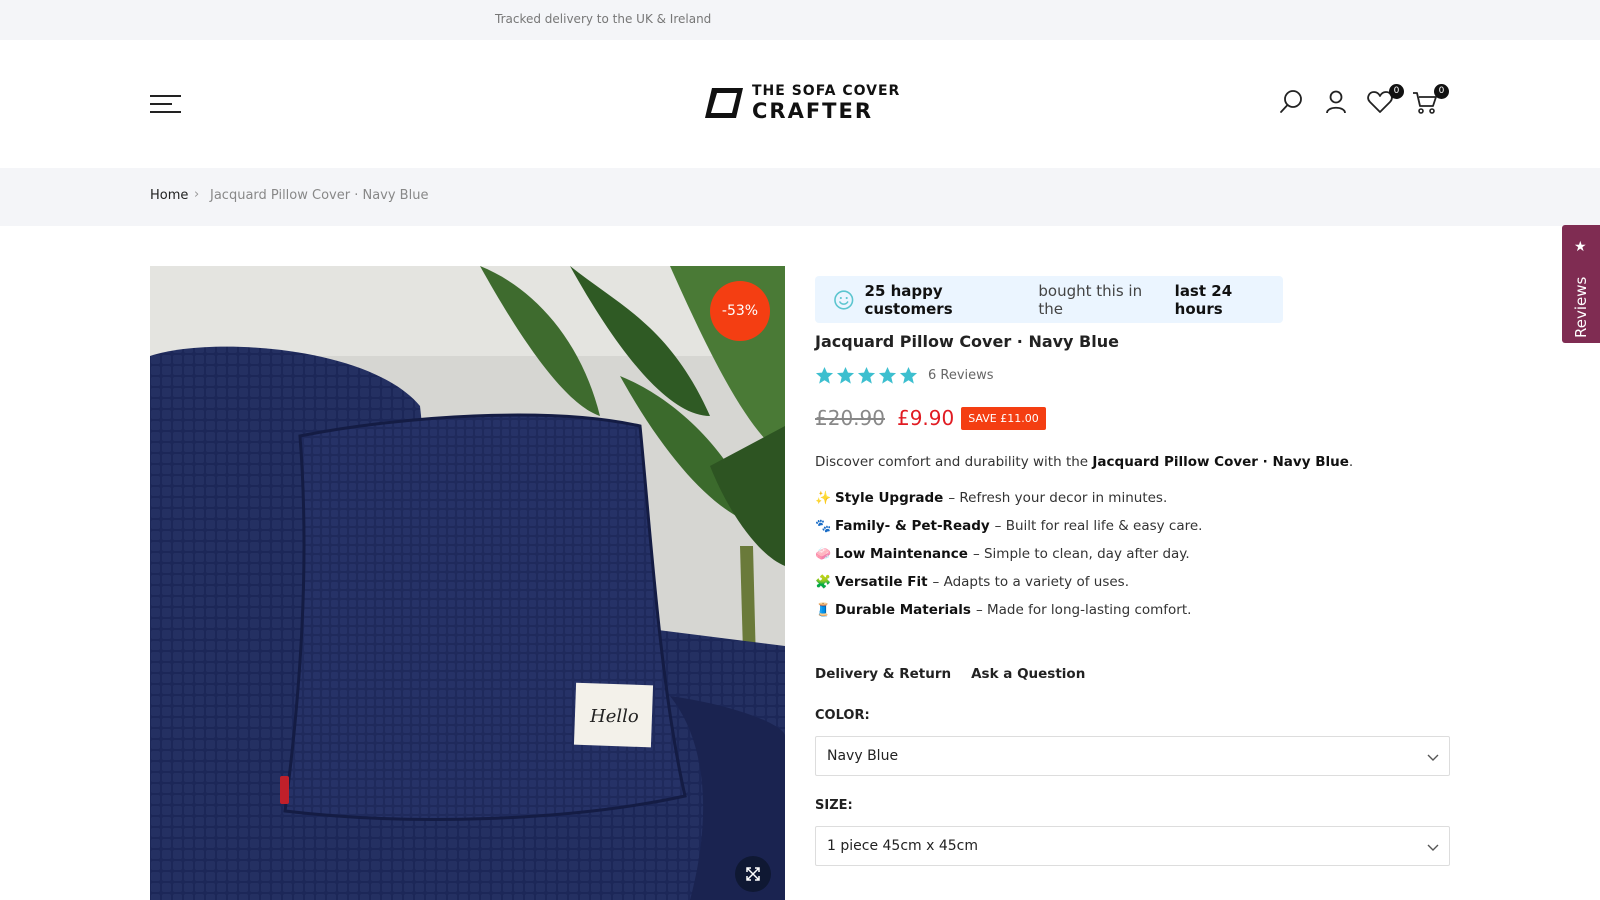  What do you see at coordinates (1292, 102) in the screenshot?
I see `search-icon` at bounding box center [1292, 102].